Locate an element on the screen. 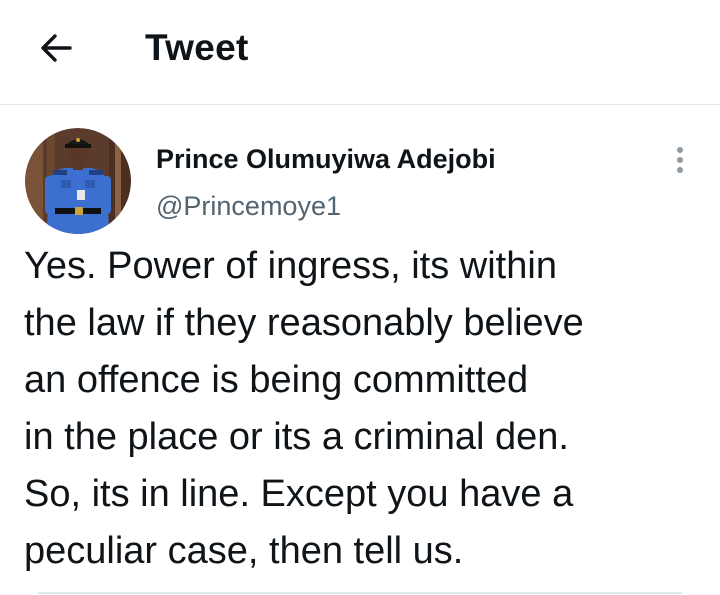 Image resolution: width=720 pixels, height=595 pixels. tweet-text-line: peculiar case, then tell us. is located at coordinates (244, 551).